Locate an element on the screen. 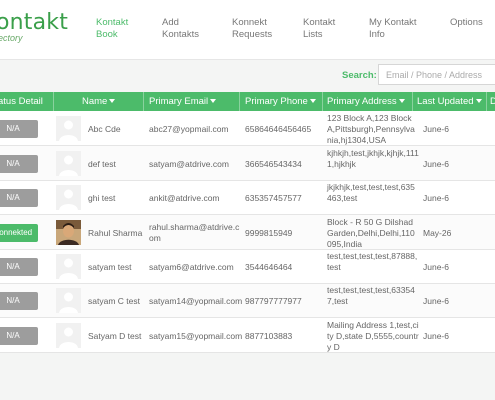 This screenshot has width=495, height=400. nav-label-line1: Add is located at coordinates (170, 22).